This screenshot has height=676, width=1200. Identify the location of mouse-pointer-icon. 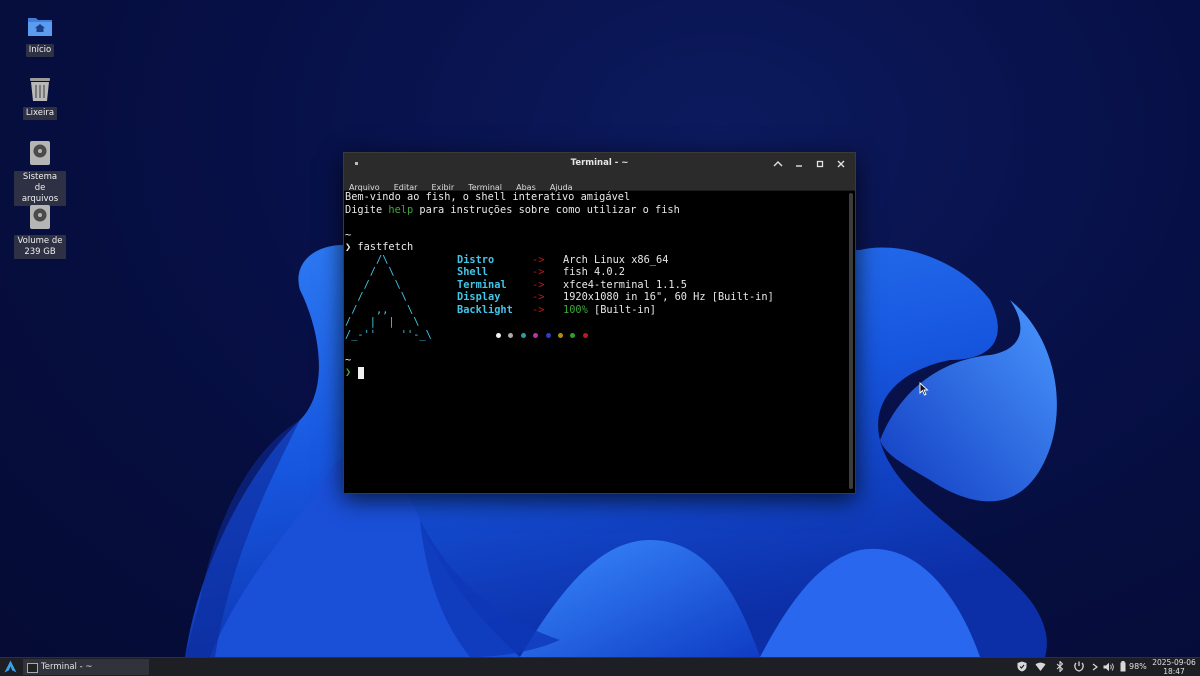
(924, 389).